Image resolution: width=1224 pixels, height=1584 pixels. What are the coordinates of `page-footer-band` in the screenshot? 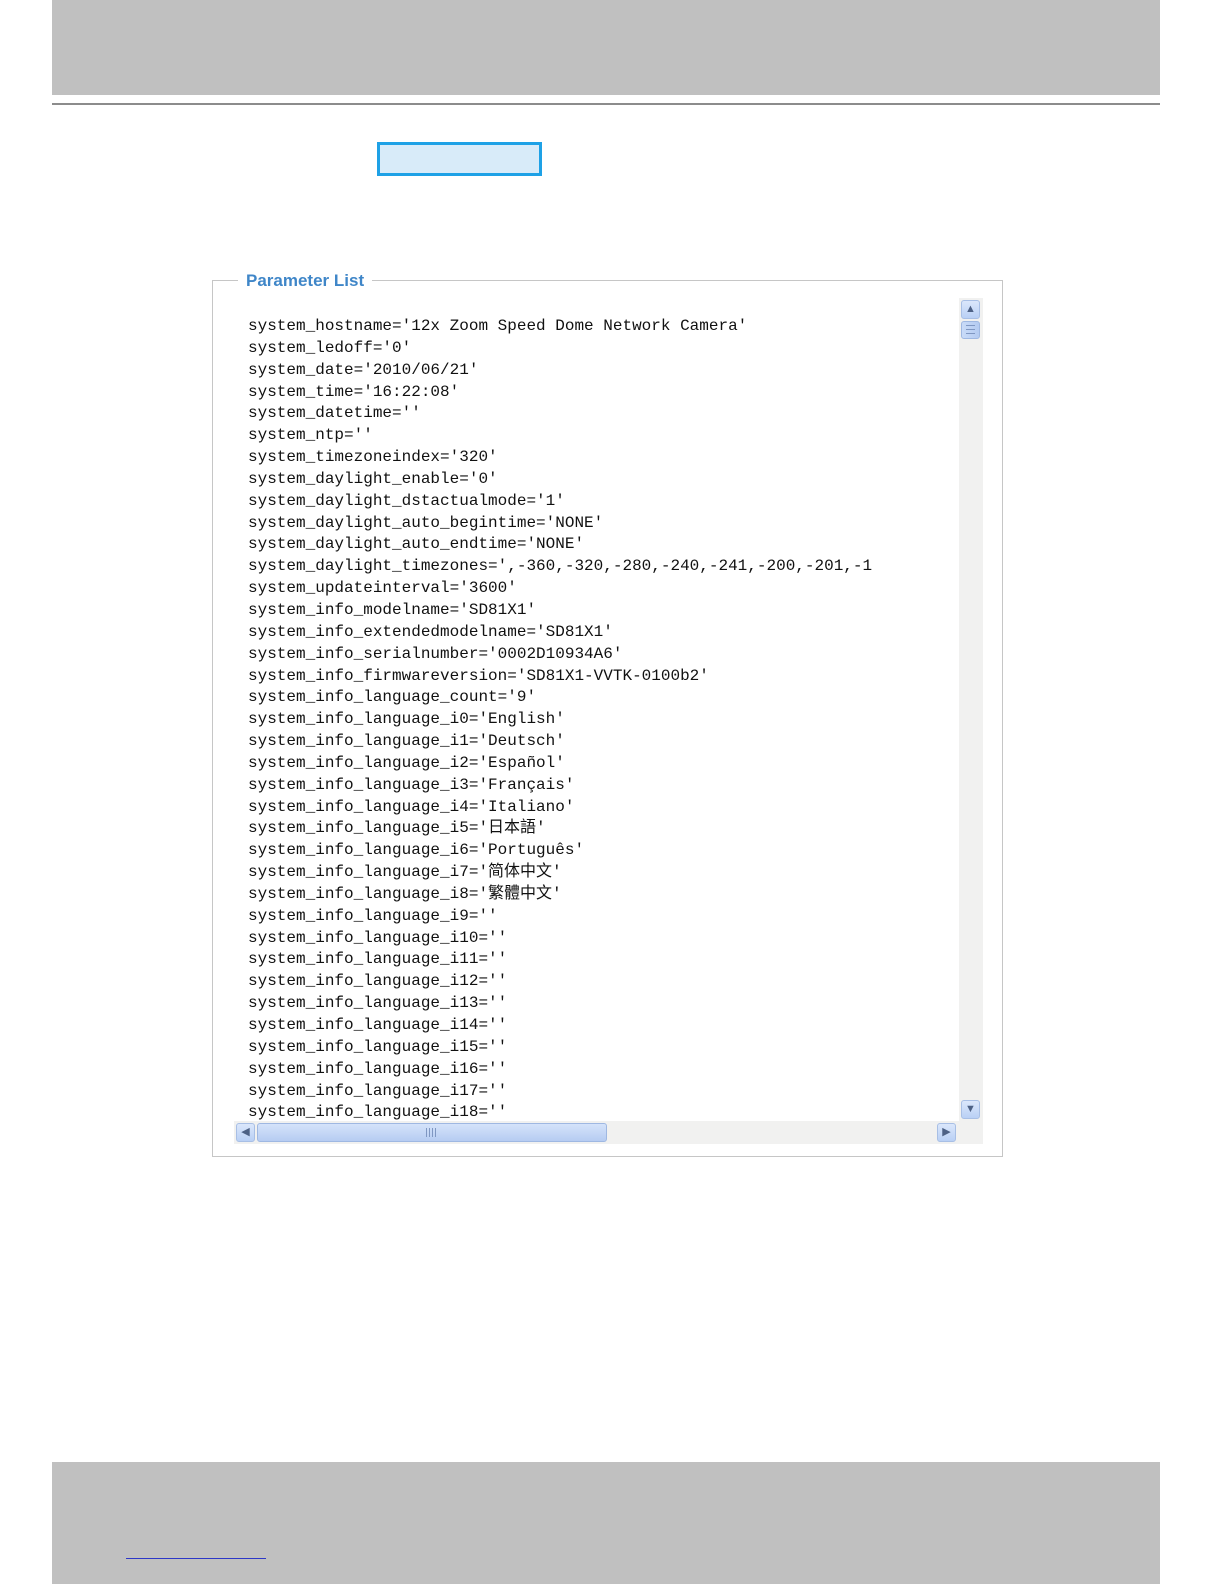 It's located at (606, 1523).